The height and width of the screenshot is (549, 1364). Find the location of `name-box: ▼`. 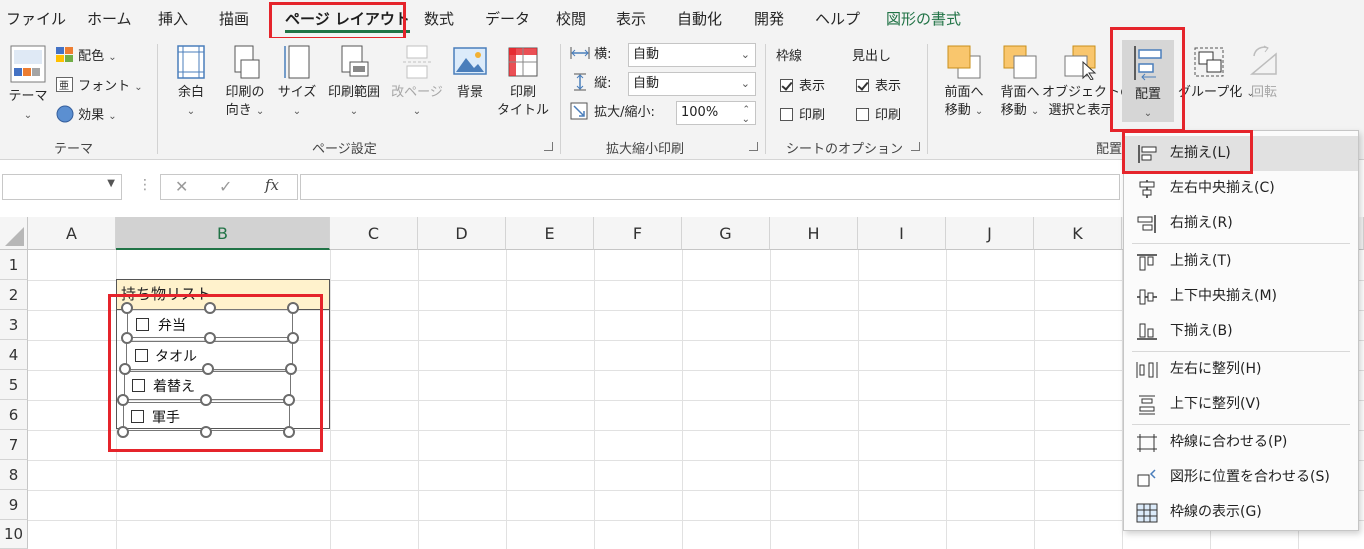

name-box: ▼ is located at coordinates (62, 187).